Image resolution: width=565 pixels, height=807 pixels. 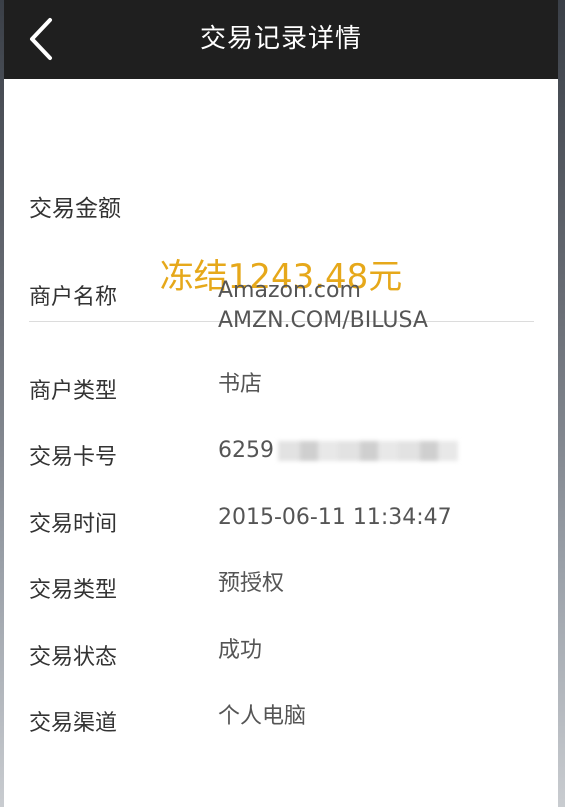 What do you see at coordinates (246, 450) in the screenshot?
I see `card-number-prefix: 6259` at bounding box center [246, 450].